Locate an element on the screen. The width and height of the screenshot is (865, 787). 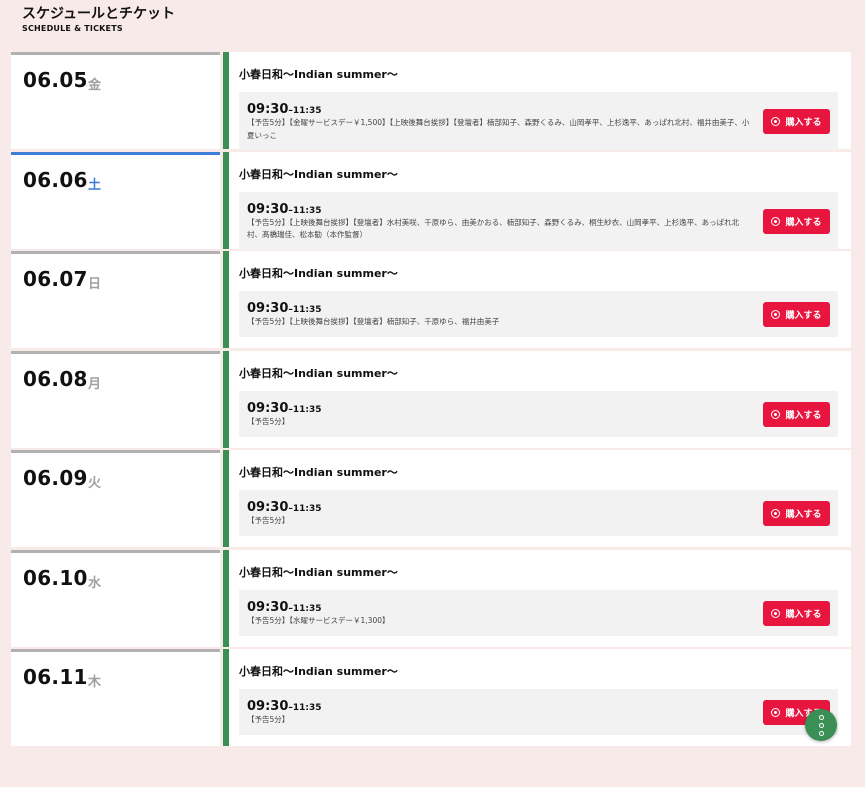
date-cell: 06.05 金 is located at coordinates (115, 100).